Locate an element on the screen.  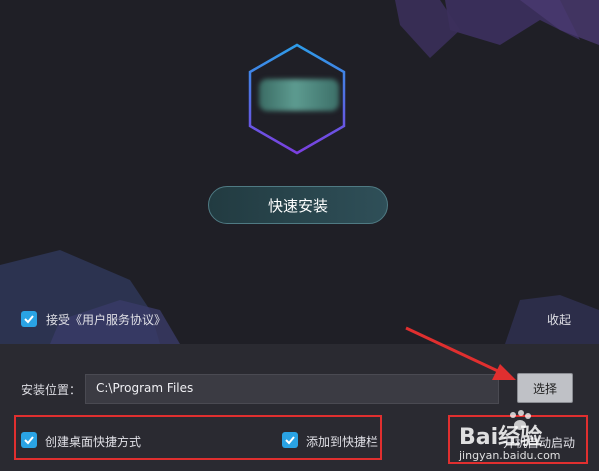
quick-install-button: 快速安装 is located at coordinates (298, 205).